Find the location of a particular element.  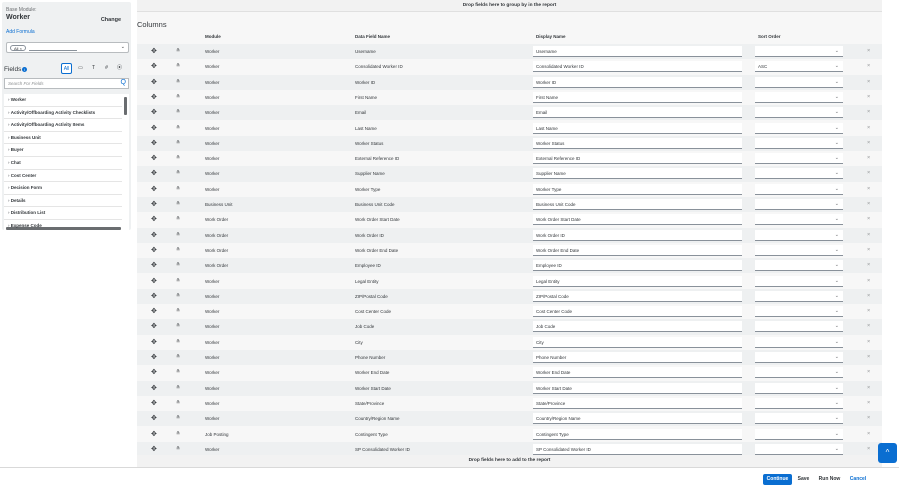

field-list-item: › Decision Form is located at coordinates (63, 188).